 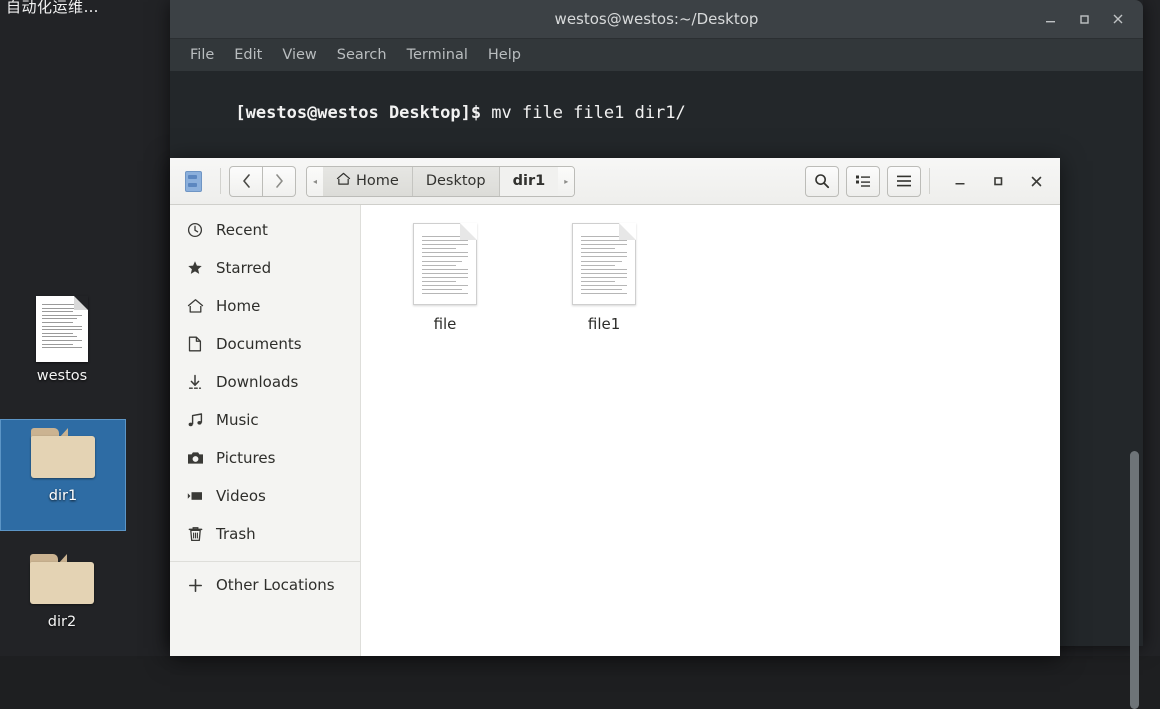 I want to click on terminal-title: westos@westos:~/Desktop, so click(x=656, y=19).